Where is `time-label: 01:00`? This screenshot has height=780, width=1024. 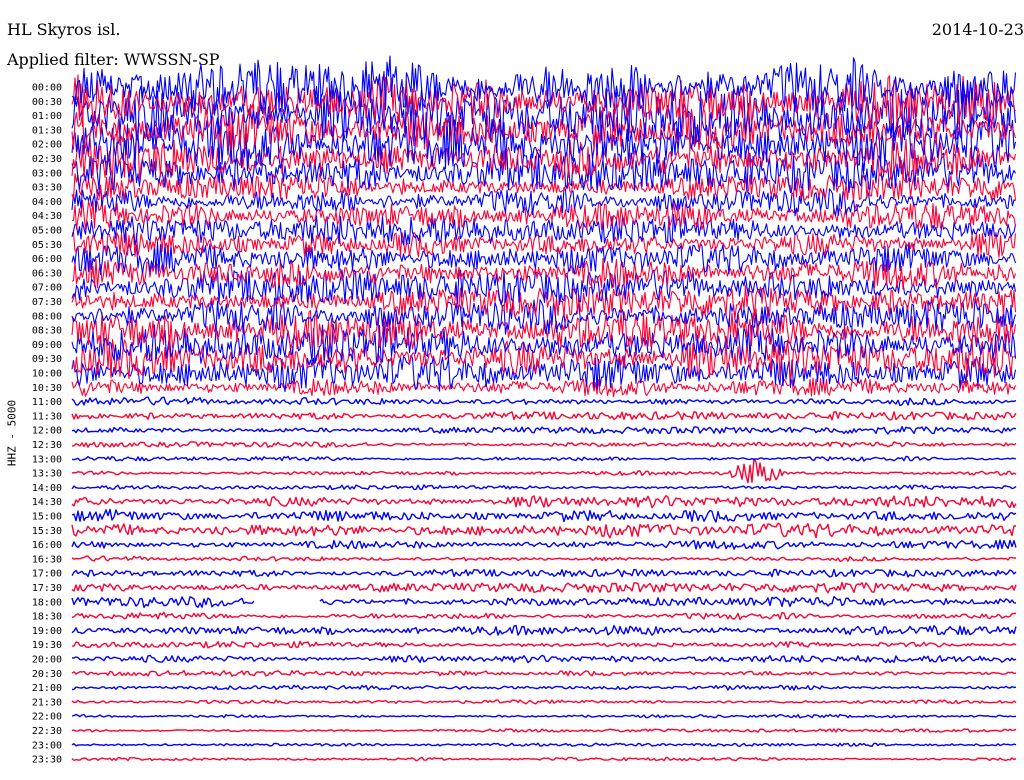 time-label: 01:00 is located at coordinates (47, 116).